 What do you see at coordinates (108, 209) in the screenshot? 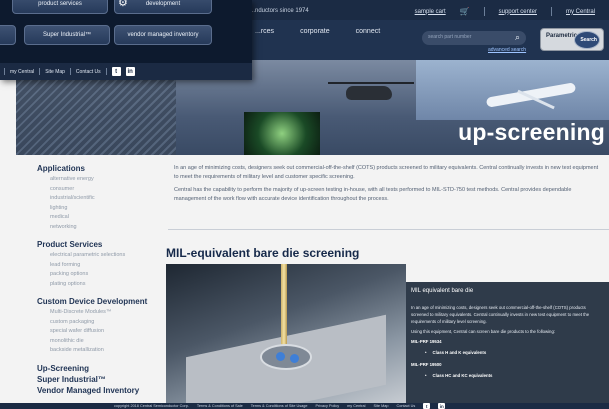
I see `sidebar-item: lighting` at bounding box center [108, 209].